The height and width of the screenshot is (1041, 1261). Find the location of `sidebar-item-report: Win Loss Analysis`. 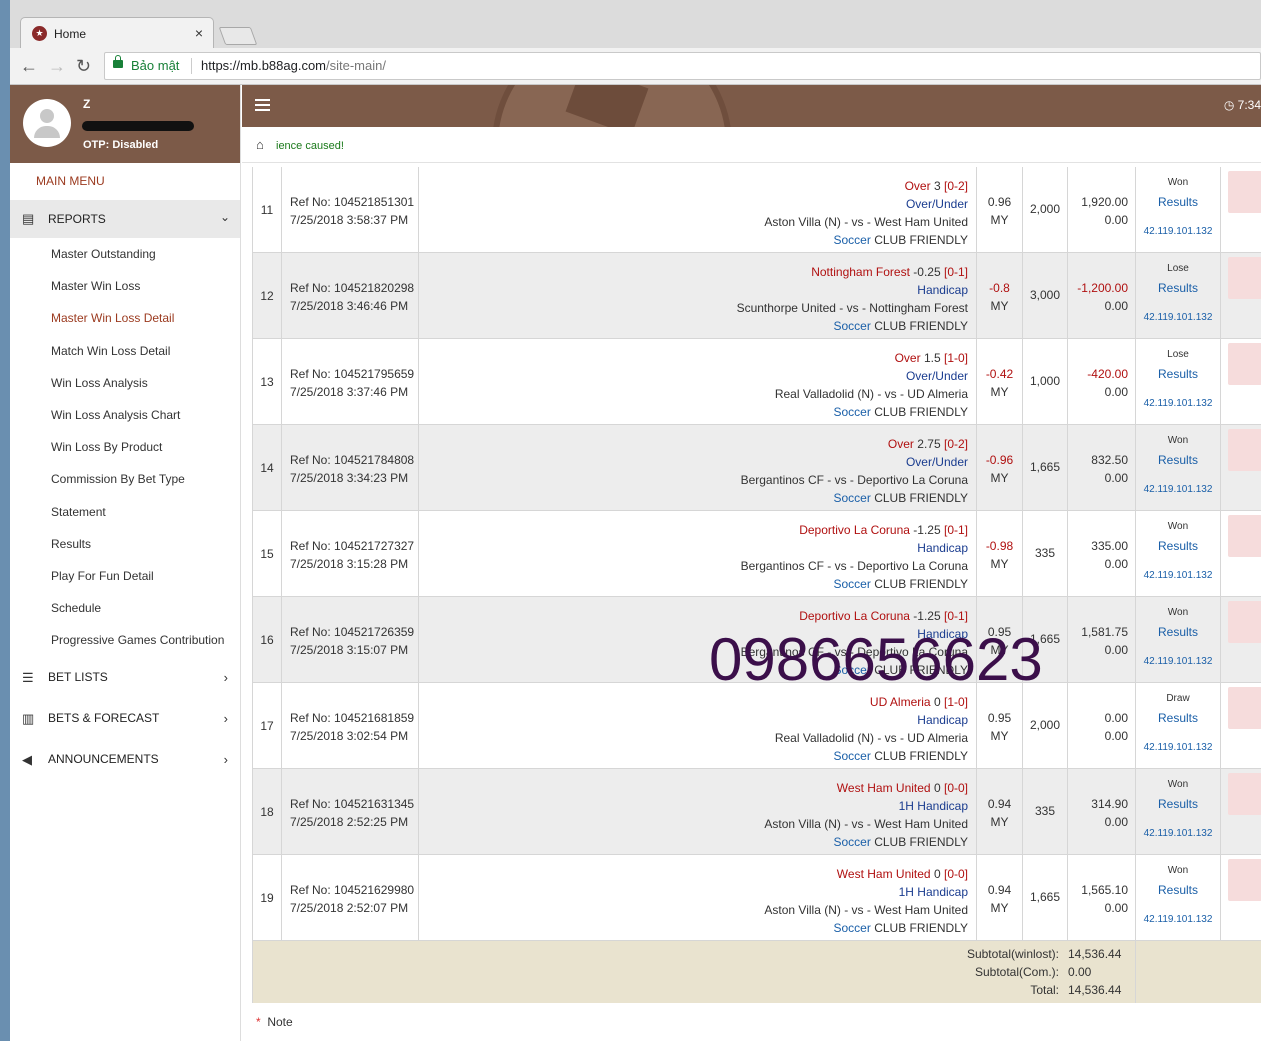

sidebar-item-report: Win Loss Analysis is located at coordinates (125, 383).